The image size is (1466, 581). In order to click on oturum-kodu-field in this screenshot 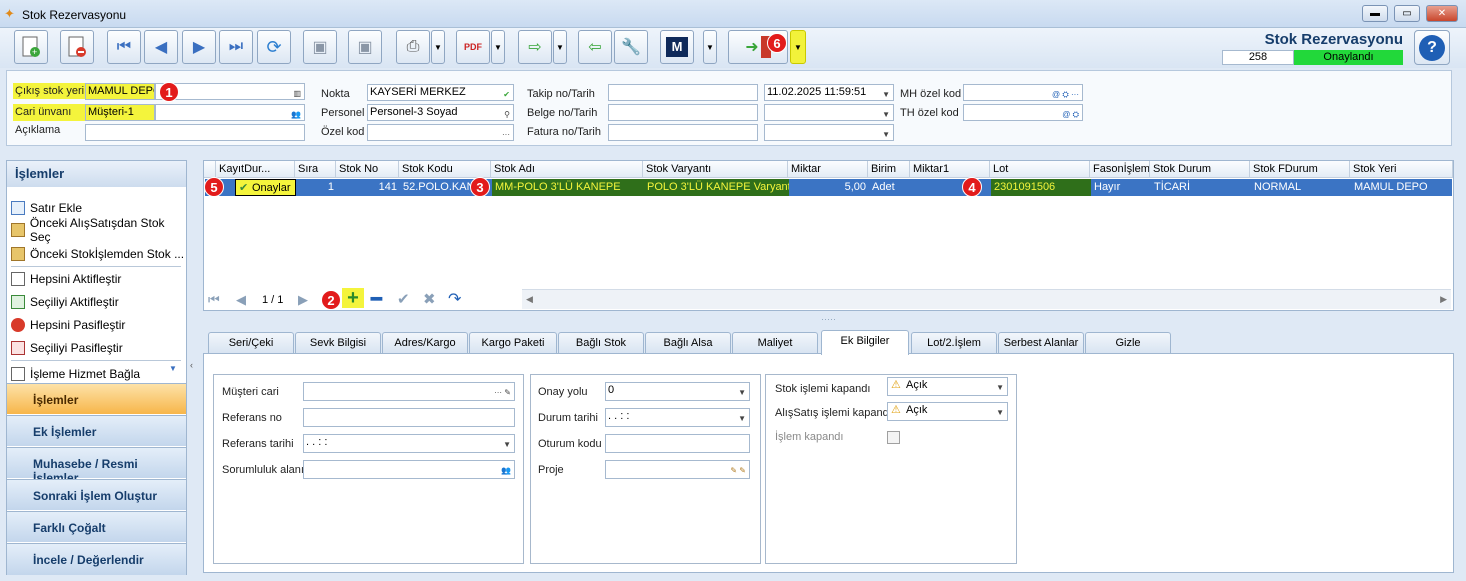, I will do `click(677, 443)`.